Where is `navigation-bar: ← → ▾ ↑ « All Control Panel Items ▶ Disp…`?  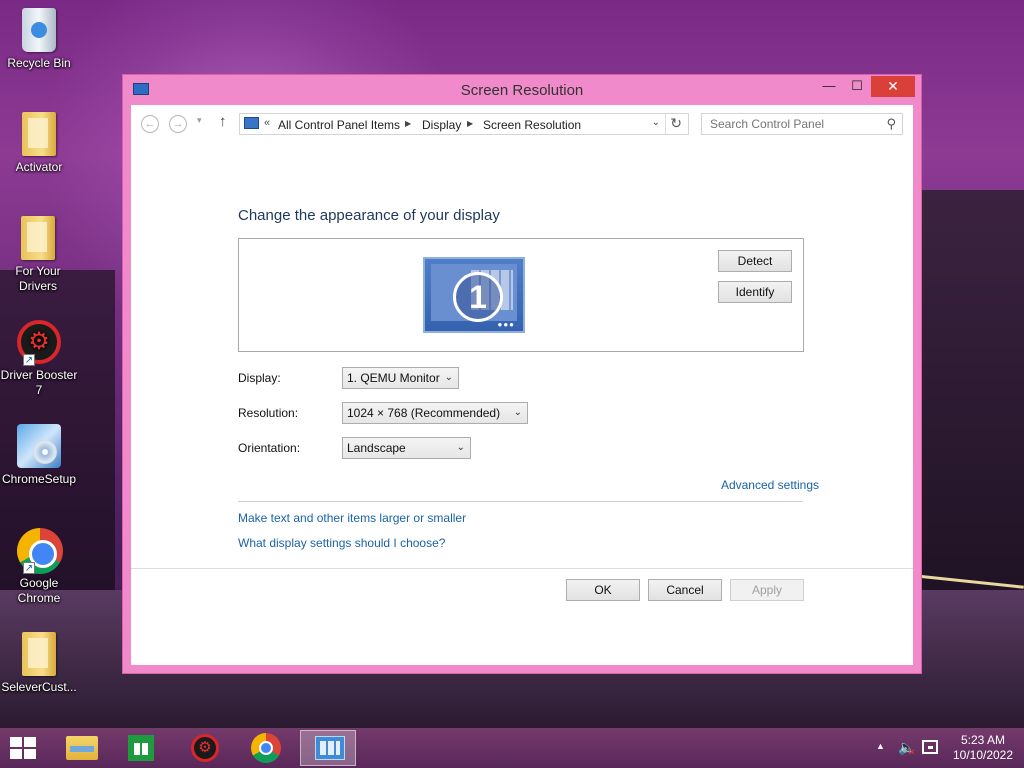 navigation-bar: ← → ▾ ↑ « All Control Panel Items ▶ Disp… is located at coordinates (522, 124).